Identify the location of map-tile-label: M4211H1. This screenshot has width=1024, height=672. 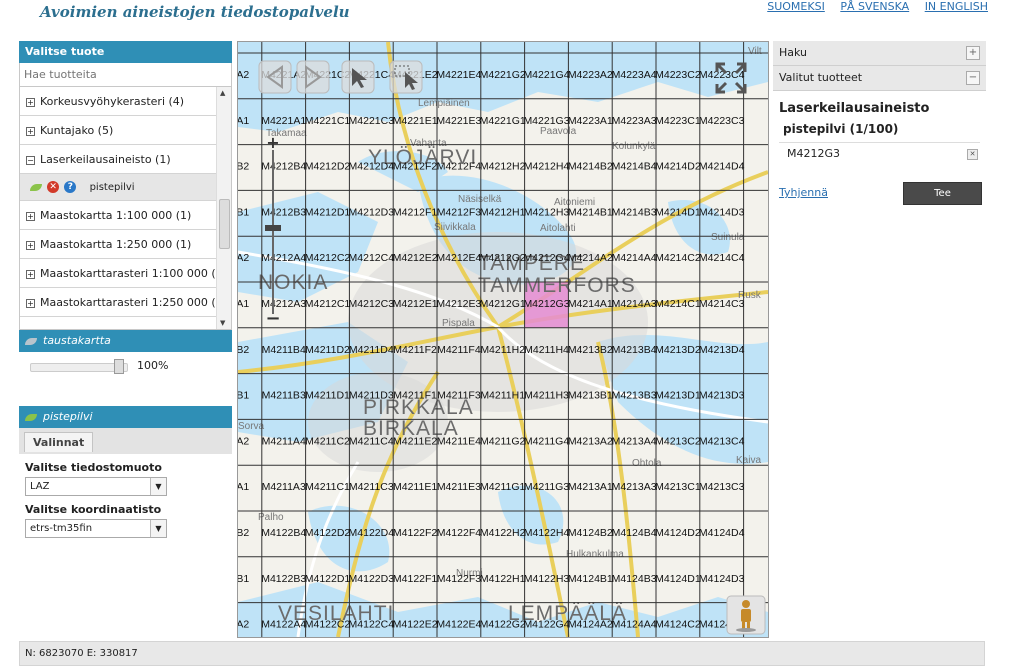
(502, 396).